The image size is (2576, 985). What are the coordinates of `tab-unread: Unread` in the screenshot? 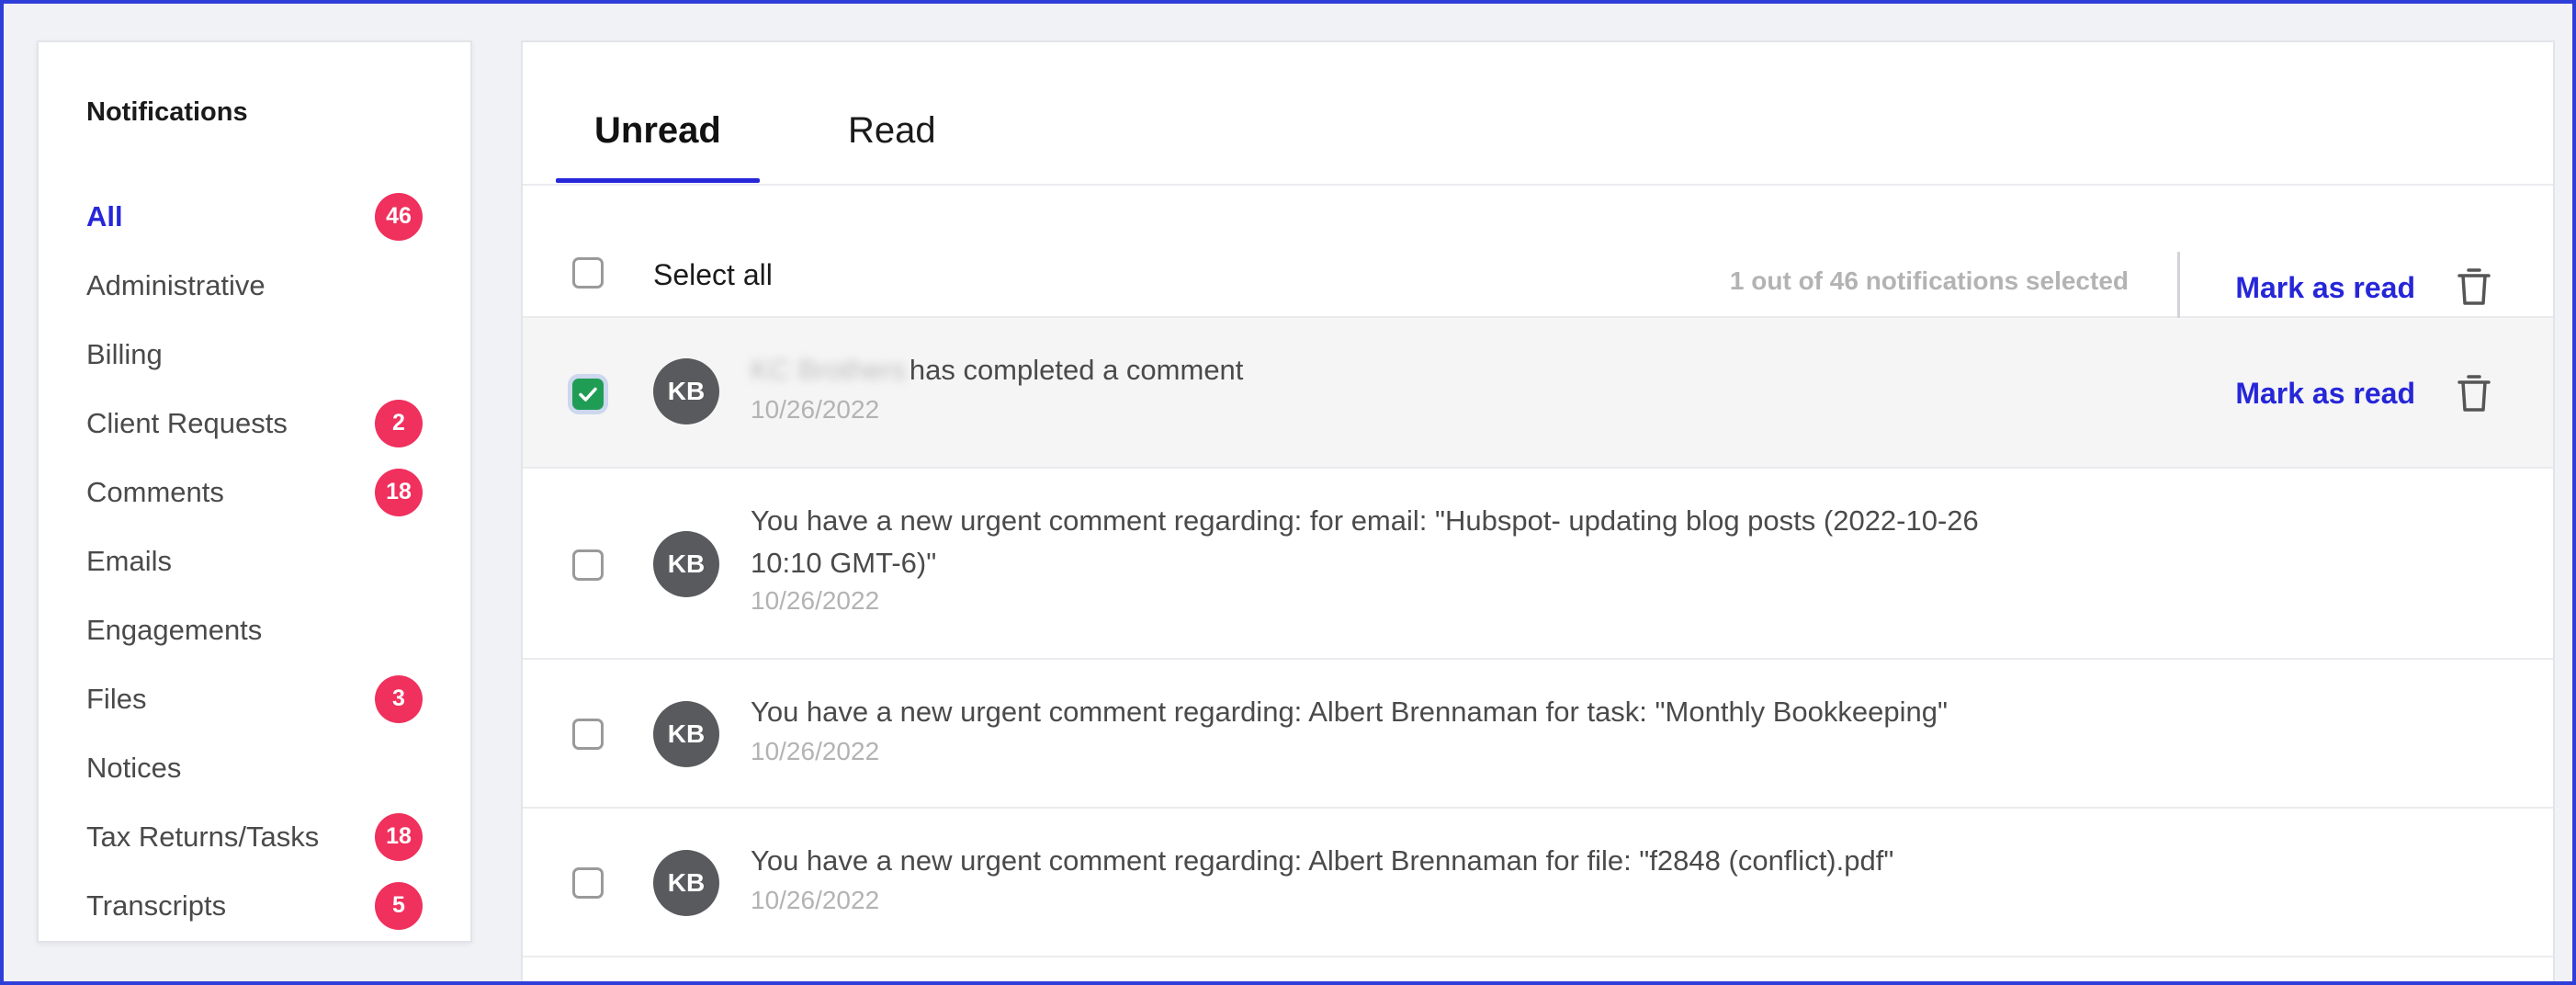 It's located at (657, 131).